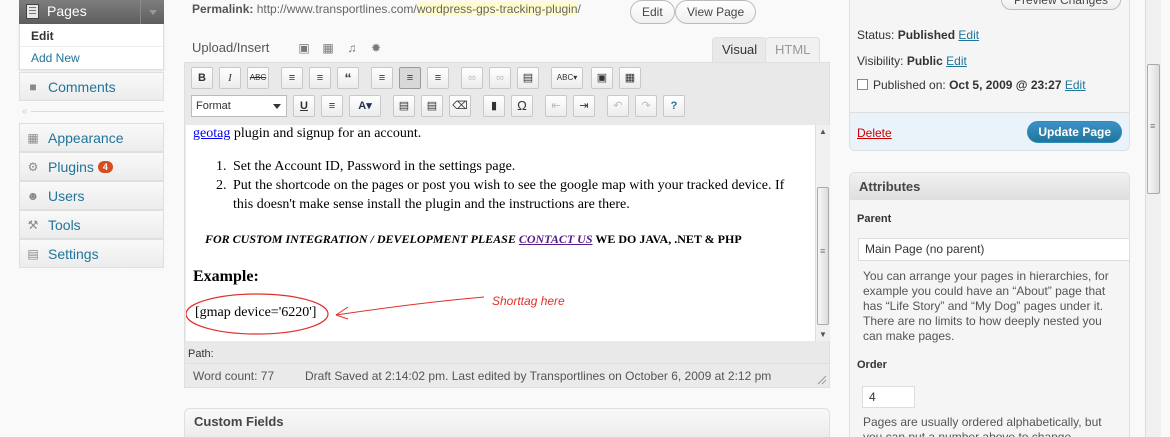 This screenshot has width=1170, height=437. I want to click on justify-icon: ≡, so click(332, 106).